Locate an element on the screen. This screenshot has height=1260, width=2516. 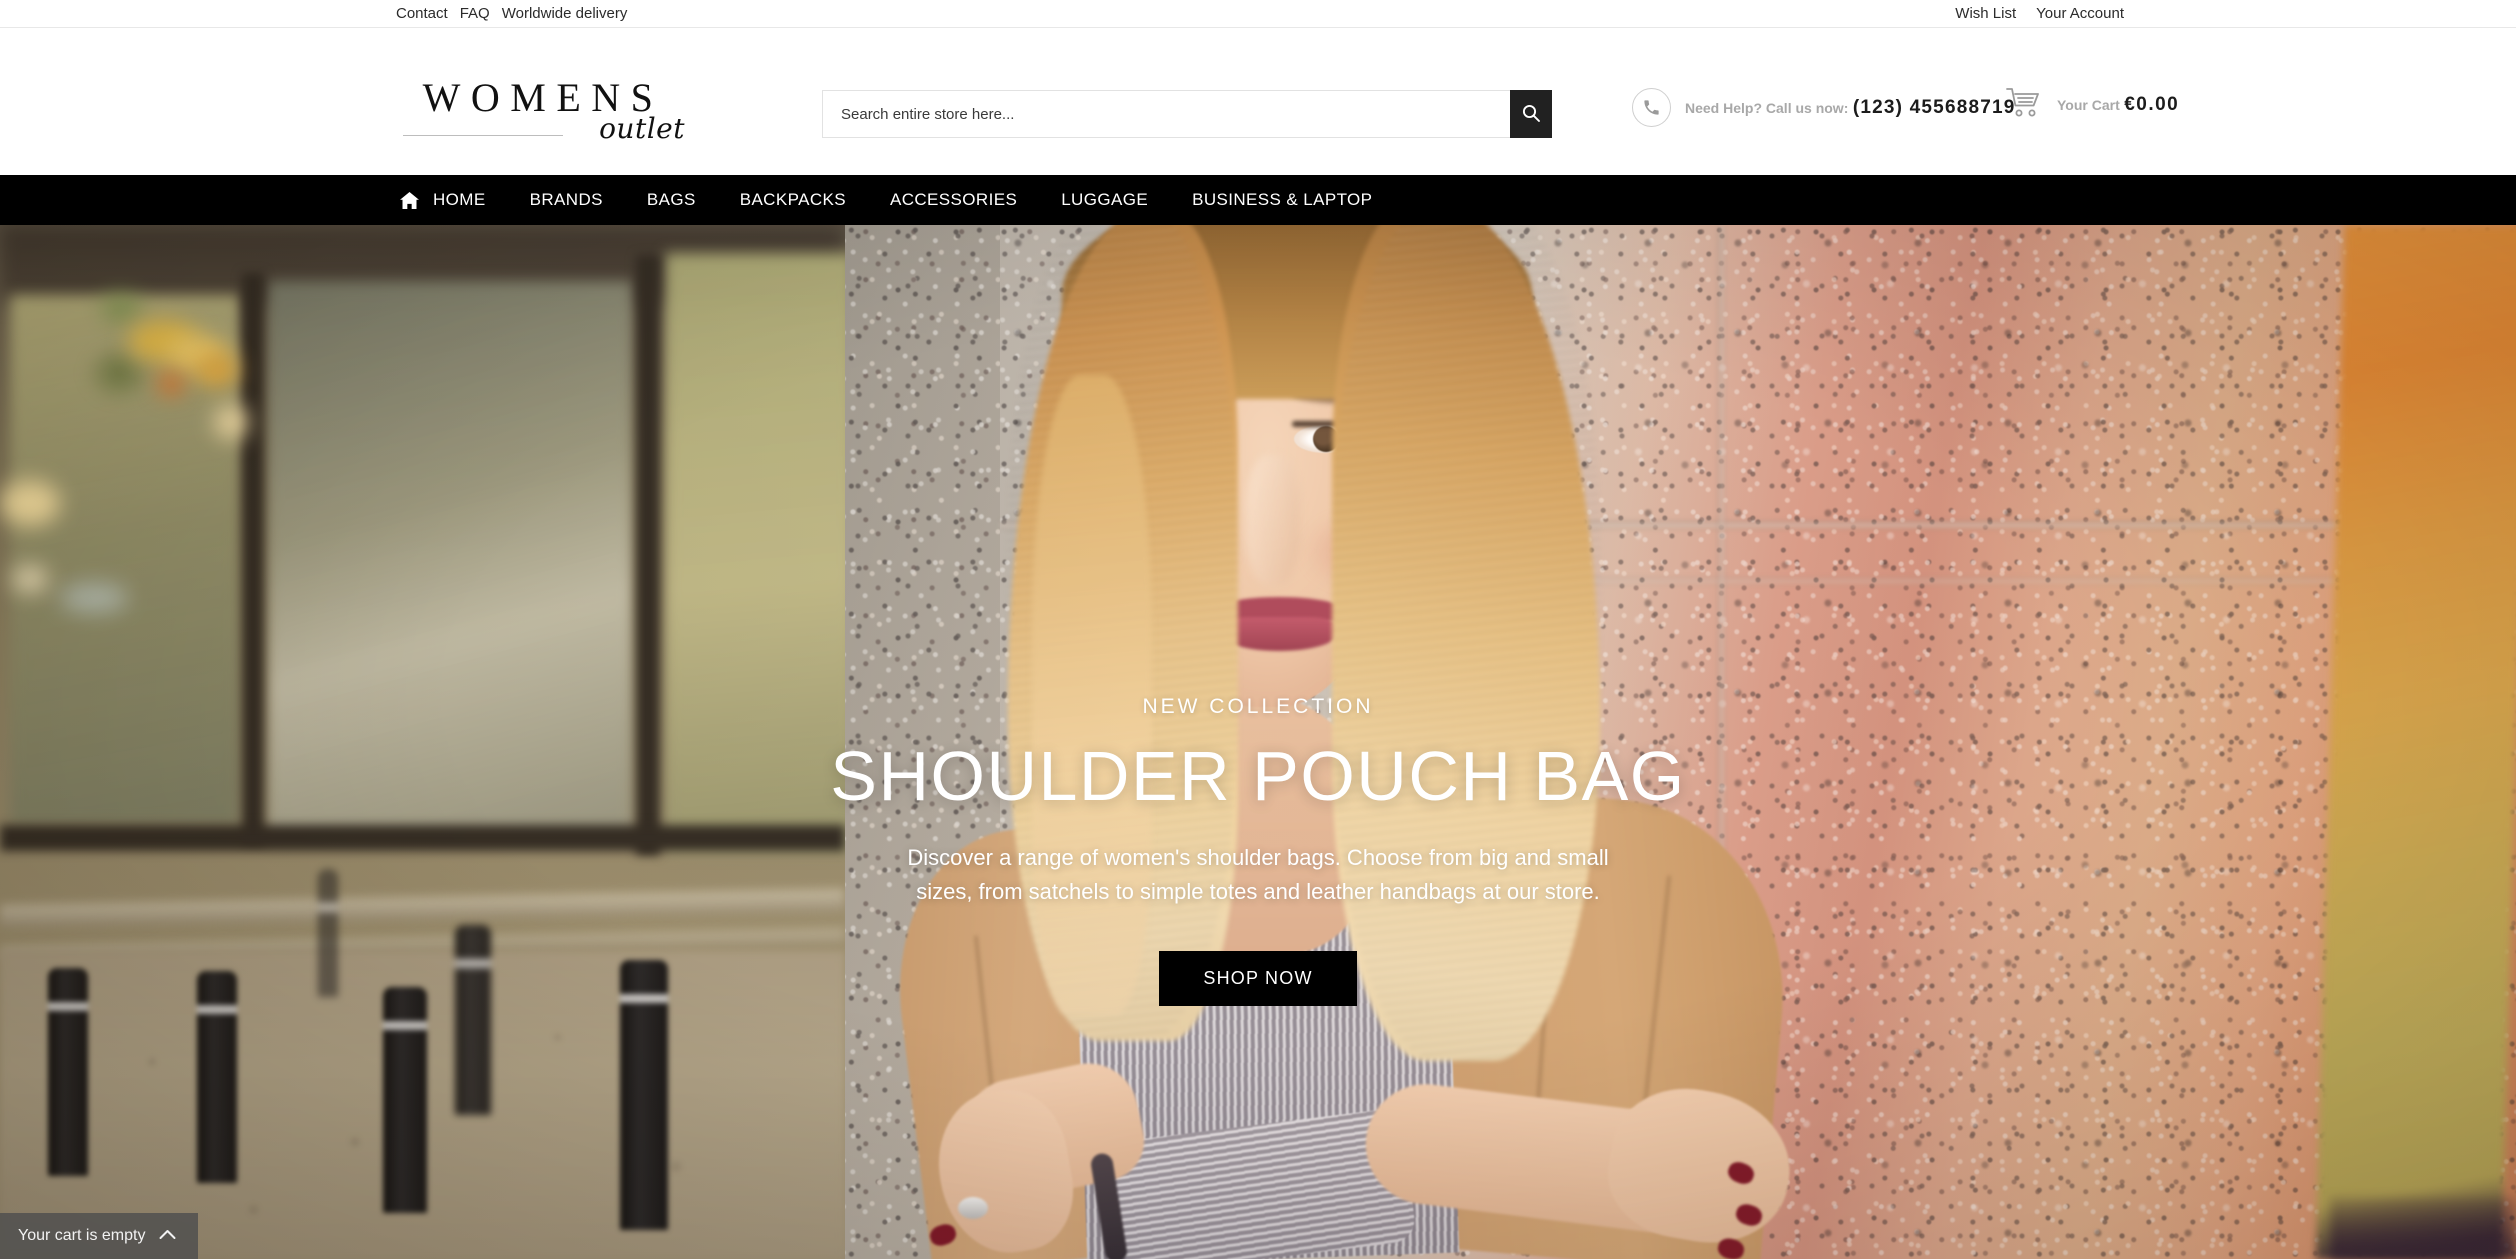
nav-item-home-label: HOME is located at coordinates (459, 199).